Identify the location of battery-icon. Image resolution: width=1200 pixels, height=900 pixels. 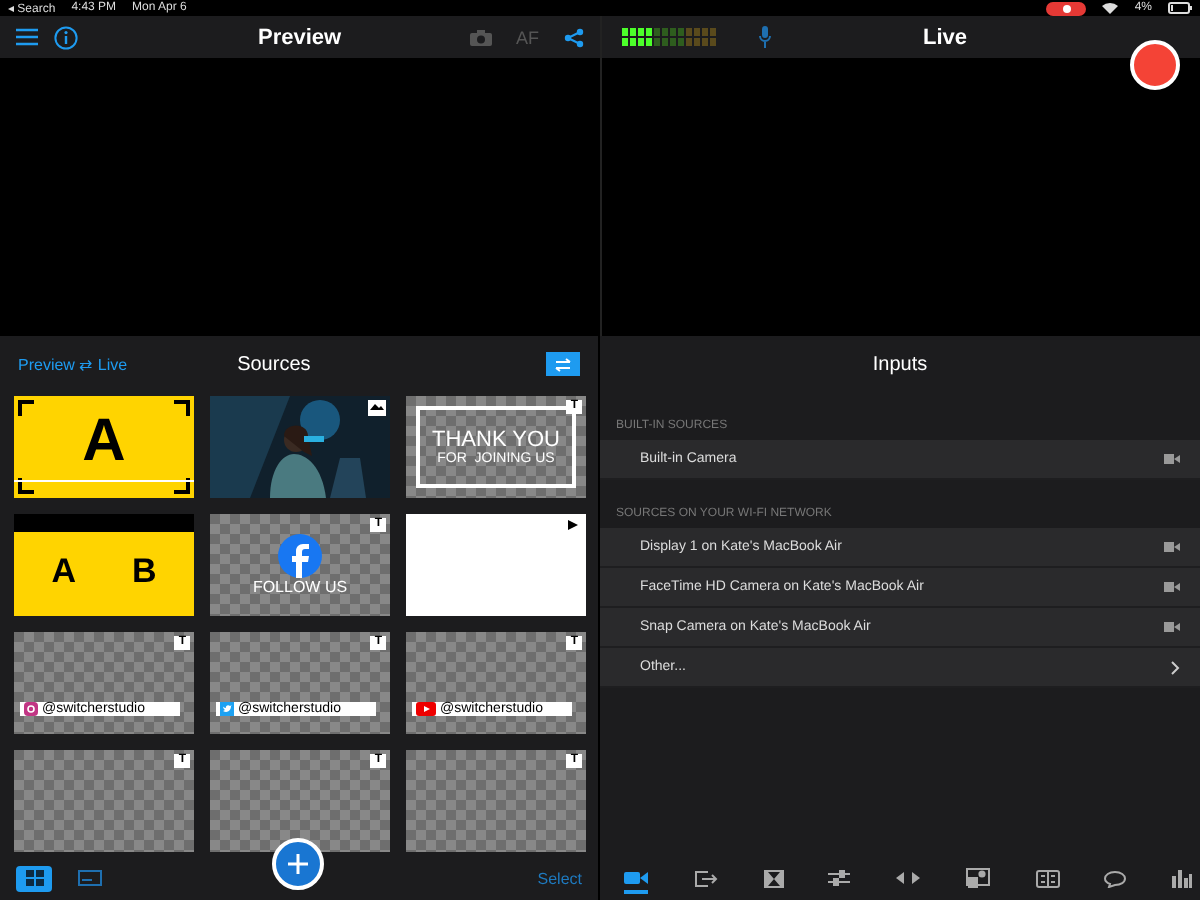
(1180, 8).